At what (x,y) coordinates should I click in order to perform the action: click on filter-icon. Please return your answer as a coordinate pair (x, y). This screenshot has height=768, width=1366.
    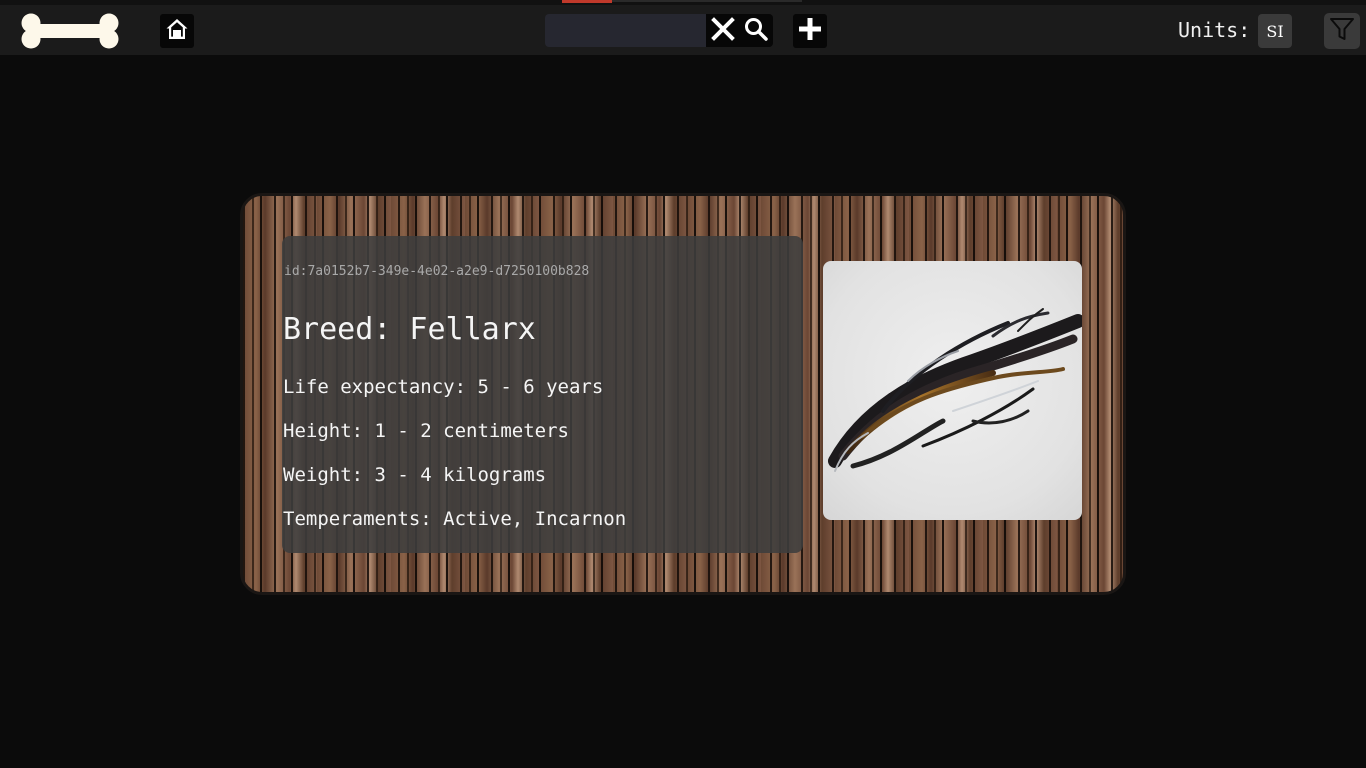
    Looking at the image, I should click on (1342, 31).